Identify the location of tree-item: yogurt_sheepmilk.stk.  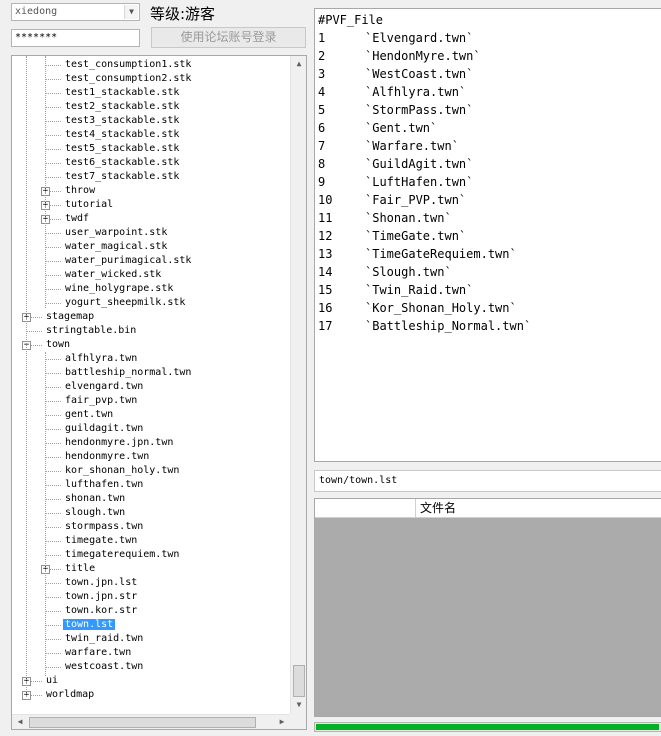
(125, 303).